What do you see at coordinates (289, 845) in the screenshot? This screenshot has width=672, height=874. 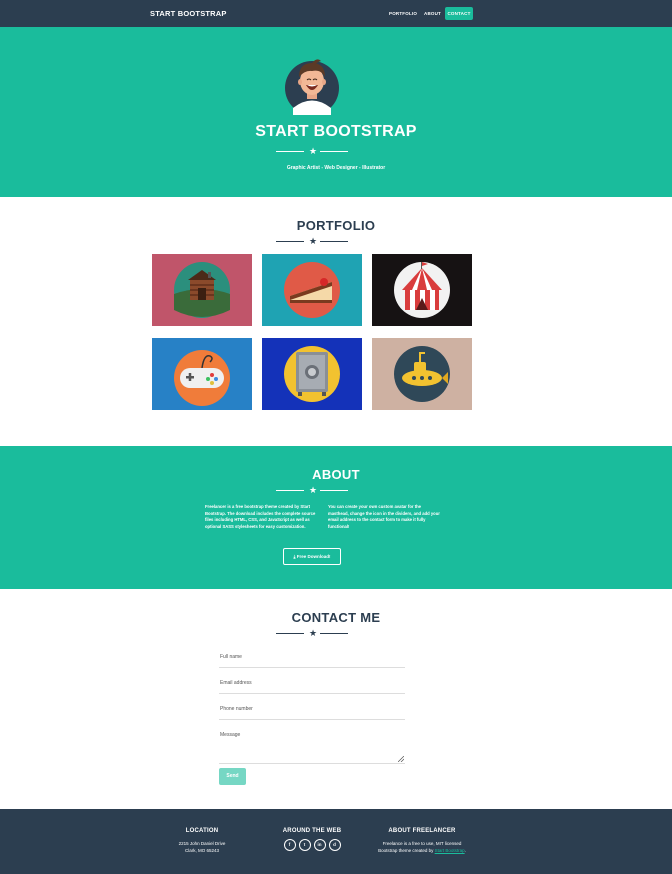 I see `facebook-icon: f` at bounding box center [289, 845].